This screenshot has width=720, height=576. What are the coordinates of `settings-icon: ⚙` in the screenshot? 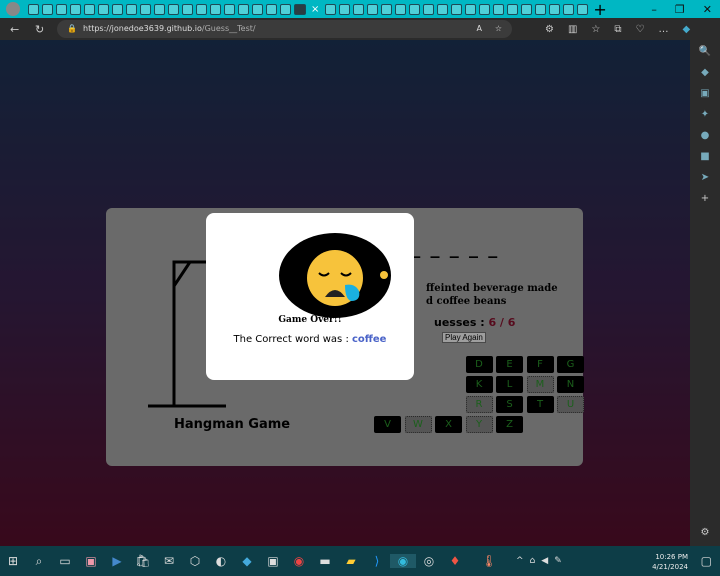 It's located at (705, 532).